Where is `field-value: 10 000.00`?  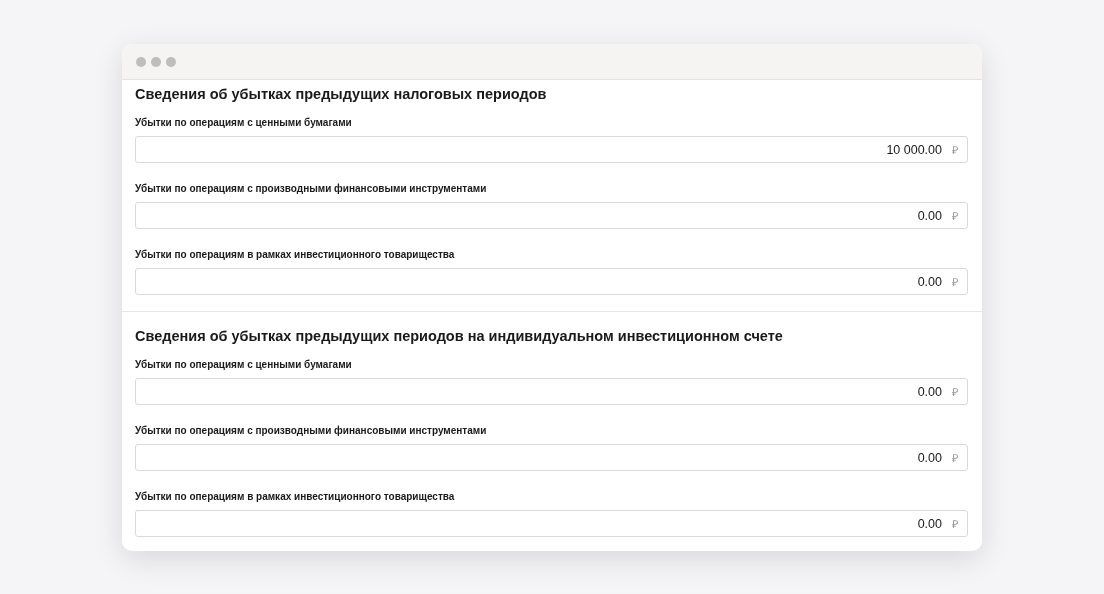
field-value: 10 000.00 is located at coordinates (914, 149).